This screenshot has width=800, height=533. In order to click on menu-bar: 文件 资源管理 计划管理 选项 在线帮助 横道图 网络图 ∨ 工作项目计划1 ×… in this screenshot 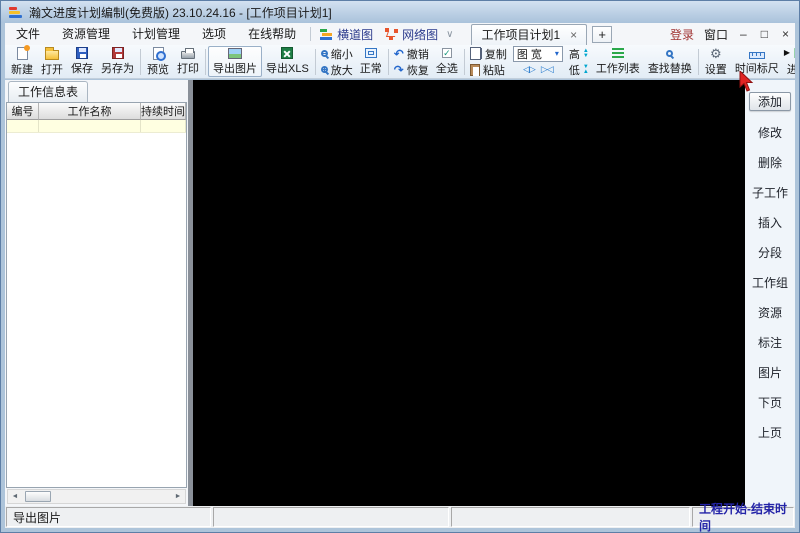, I will do `click(400, 34)`.